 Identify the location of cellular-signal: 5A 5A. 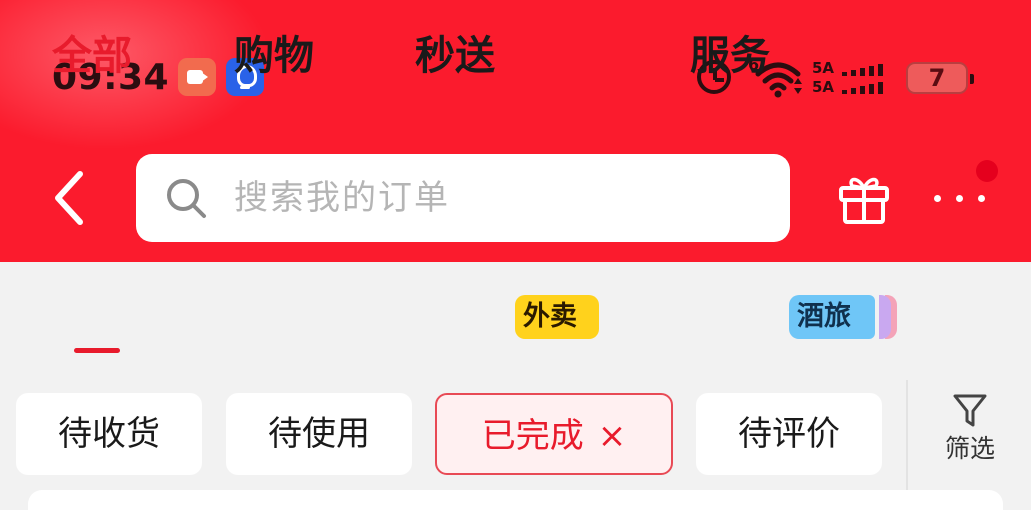
(853, 79).